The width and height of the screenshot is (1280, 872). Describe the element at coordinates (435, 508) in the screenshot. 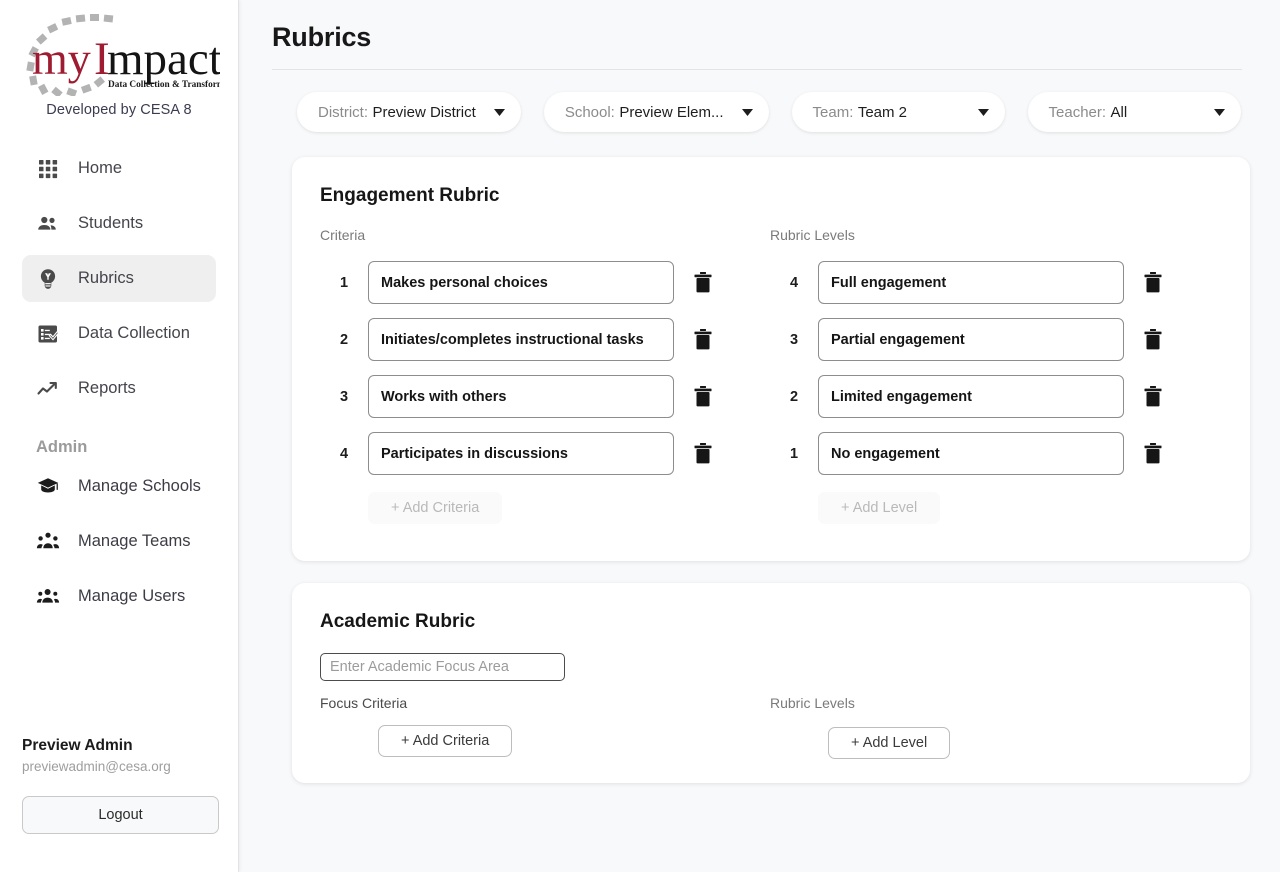

I see `add-criteria-button: + Add Criteria` at that location.